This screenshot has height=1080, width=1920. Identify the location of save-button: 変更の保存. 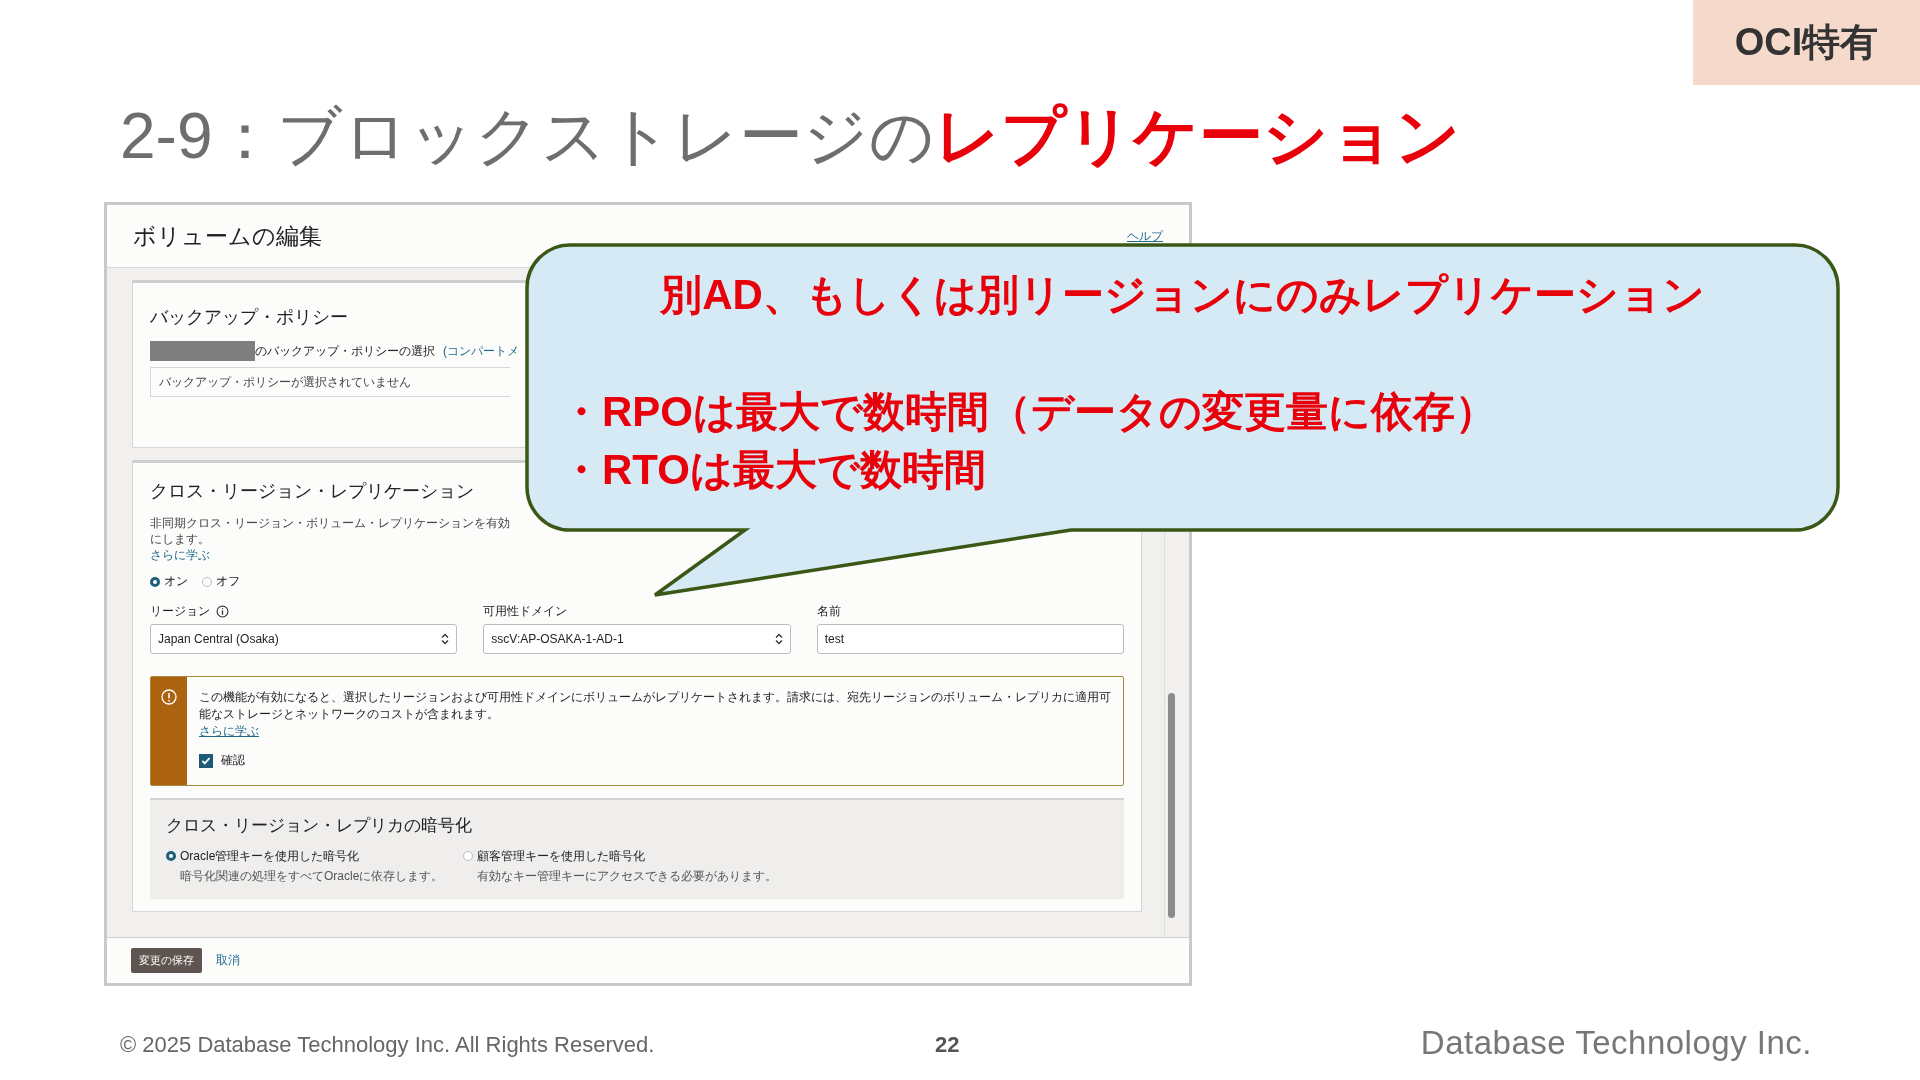
(166, 960).